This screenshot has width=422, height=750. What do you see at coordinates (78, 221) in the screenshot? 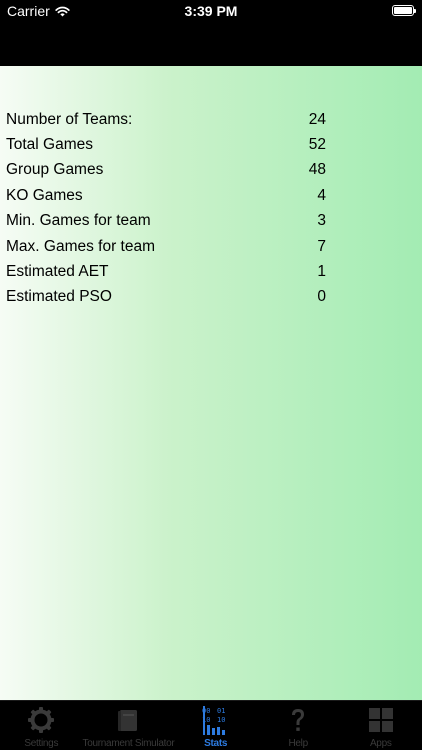
I see `stat-label: Min. Games for team` at bounding box center [78, 221].